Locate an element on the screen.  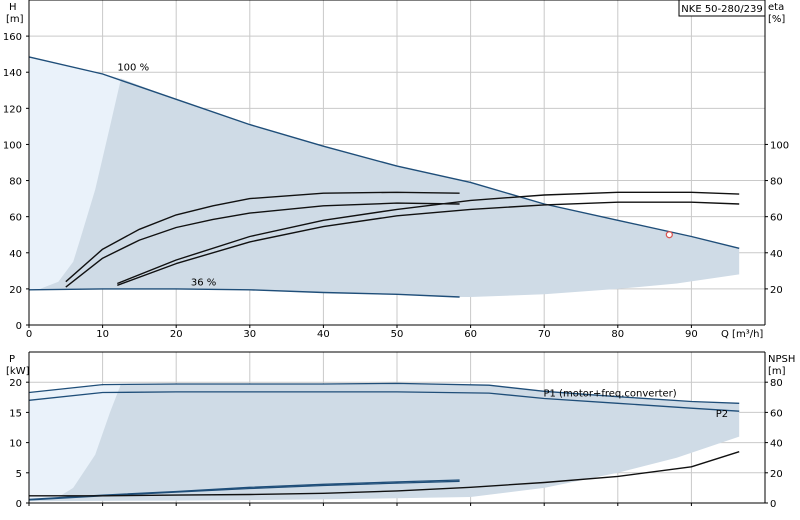
power-npsh-y2-tick-label: 60 is located at coordinates (776, 413).